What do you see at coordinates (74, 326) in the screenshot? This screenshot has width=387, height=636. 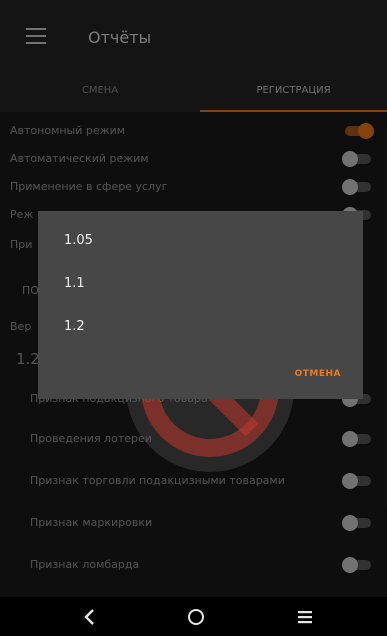 I see `version-option: 1.2` at bounding box center [74, 326].